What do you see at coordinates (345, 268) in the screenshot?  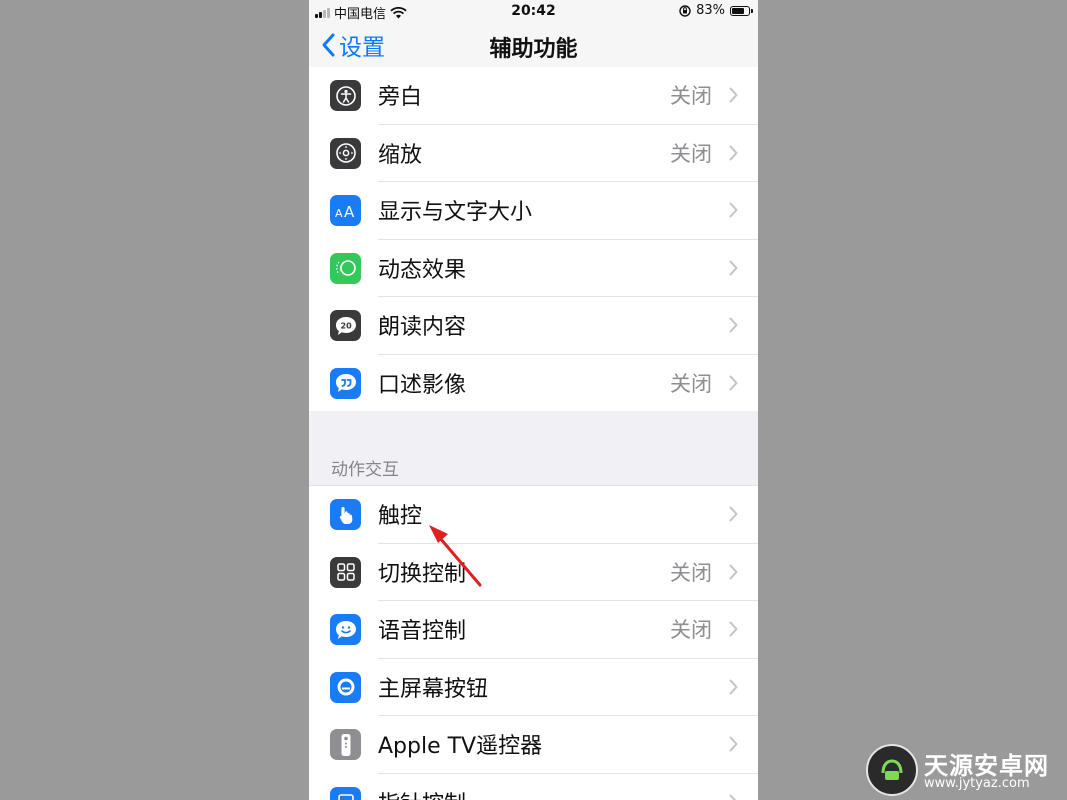 I see `motion-icon` at bounding box center [345, 268].